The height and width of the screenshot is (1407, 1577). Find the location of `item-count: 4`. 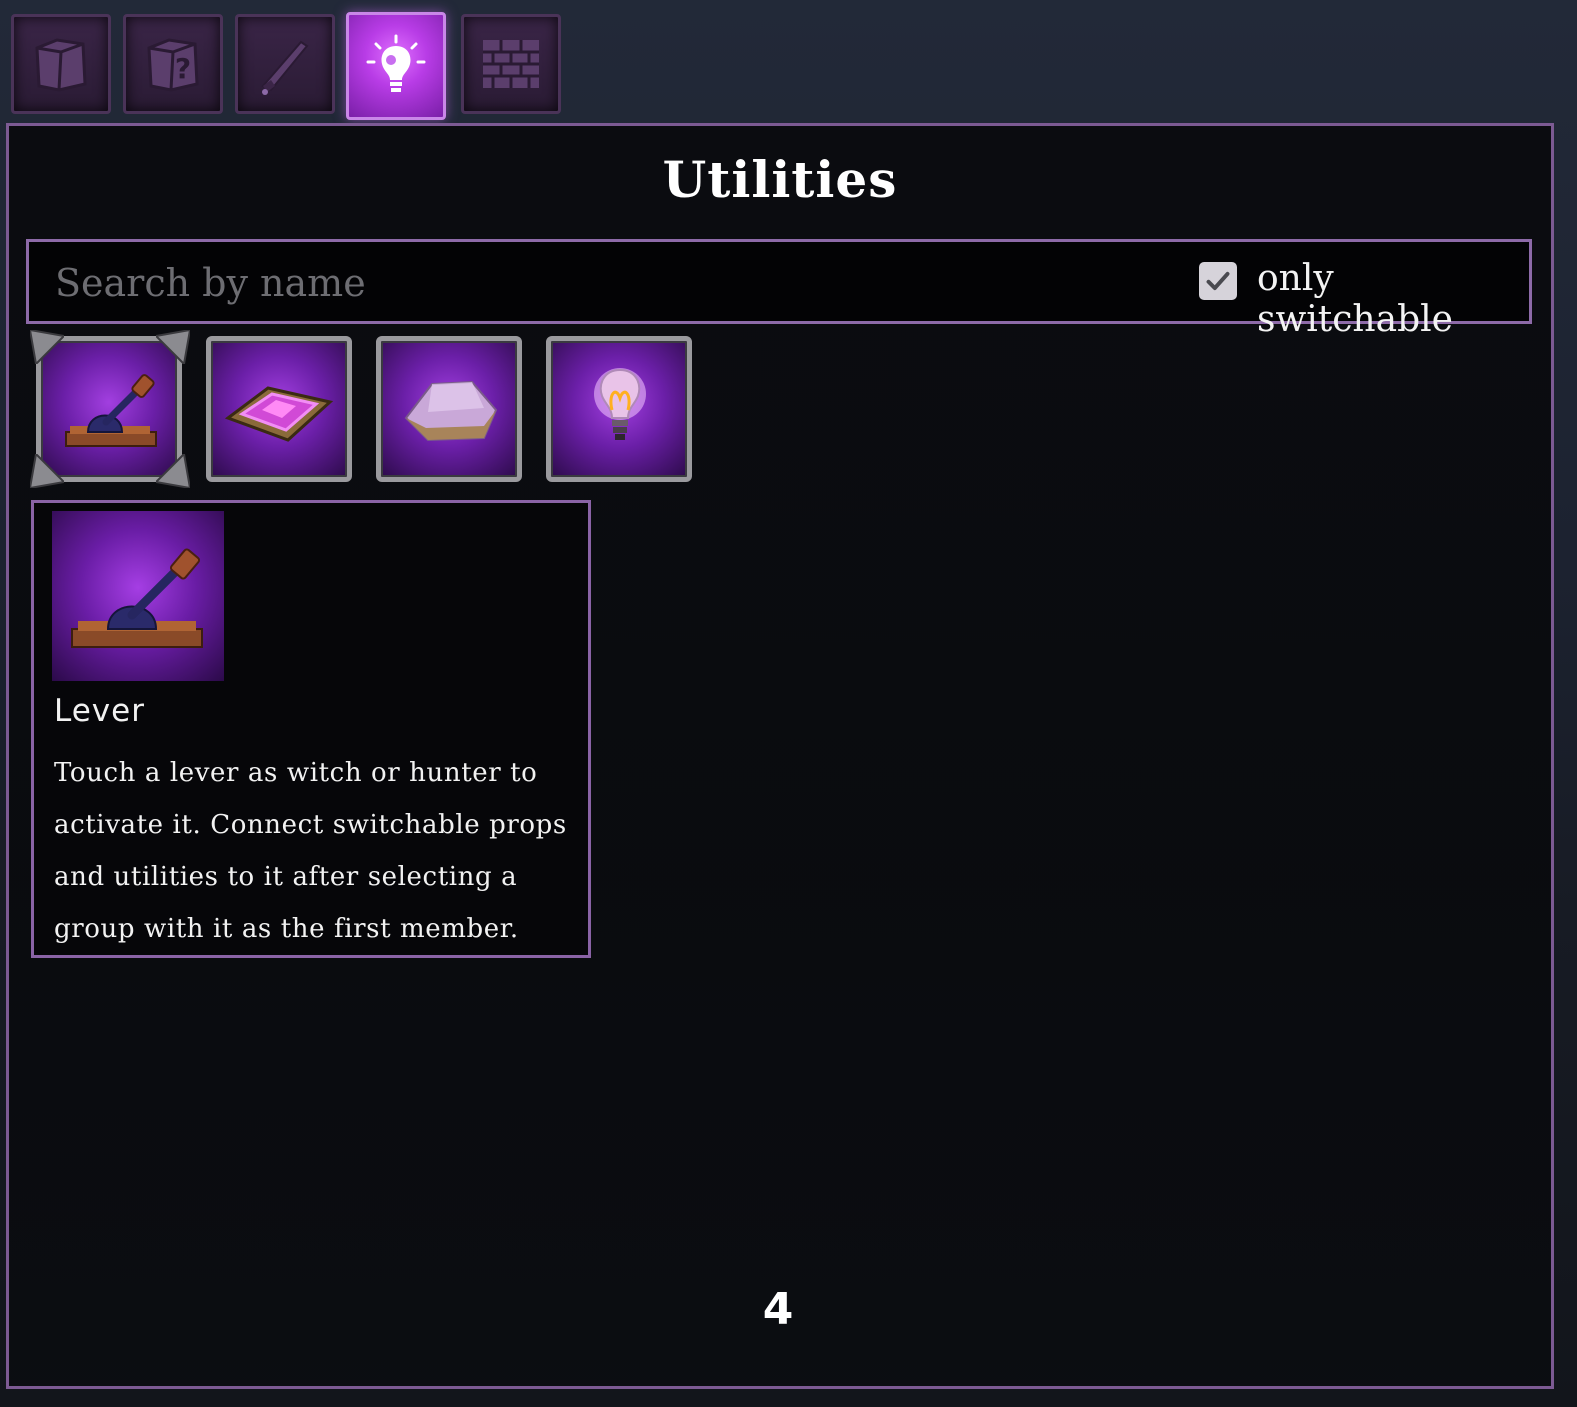

item-count: 4 is located at coordinates (778, 1309).